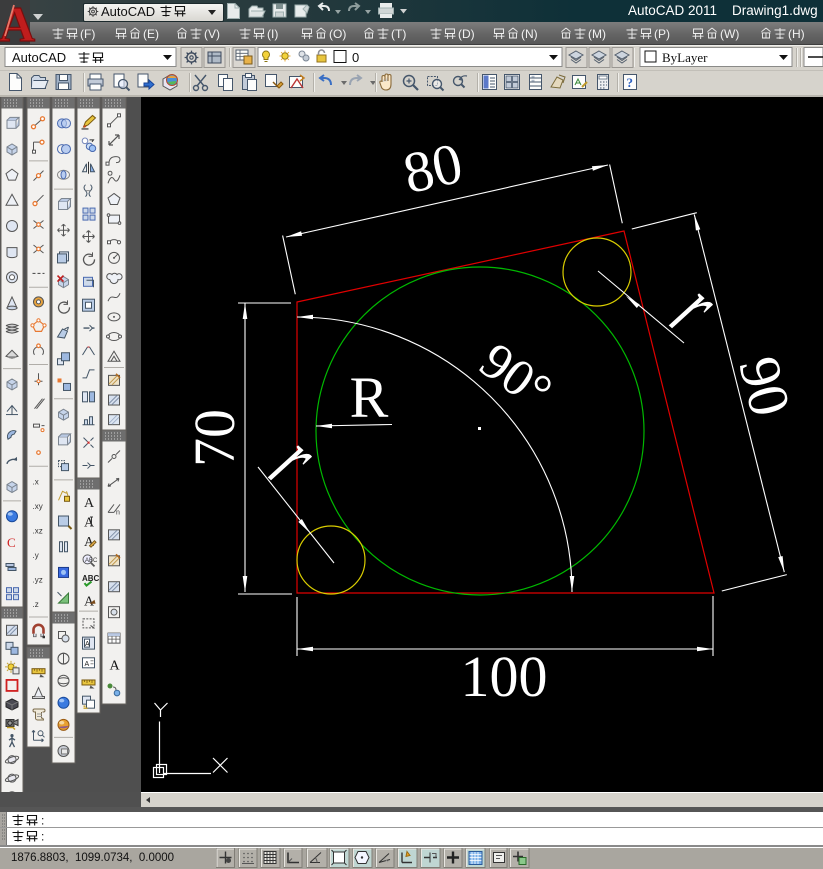 This screenshot has width=823, height=869. I want to click on svg-text: (M), so click(597, 34).